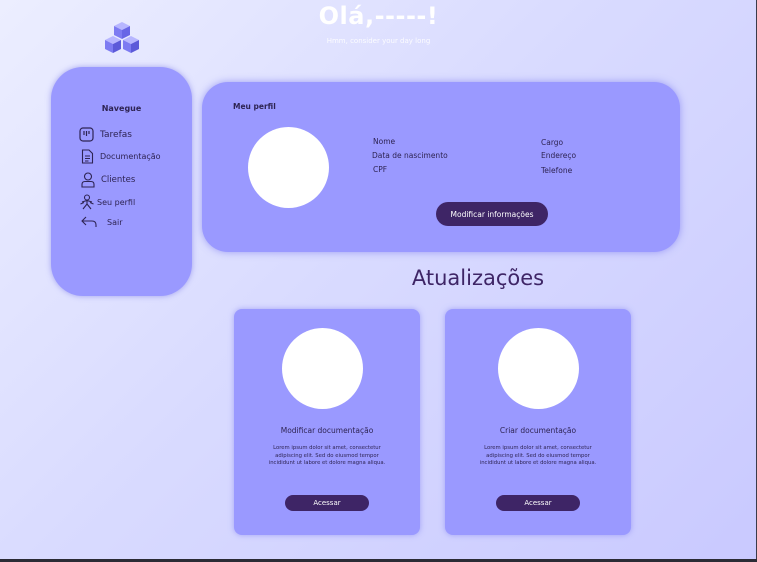 The image size is (757, 562). I want to click on avatar, so click(288, 167).